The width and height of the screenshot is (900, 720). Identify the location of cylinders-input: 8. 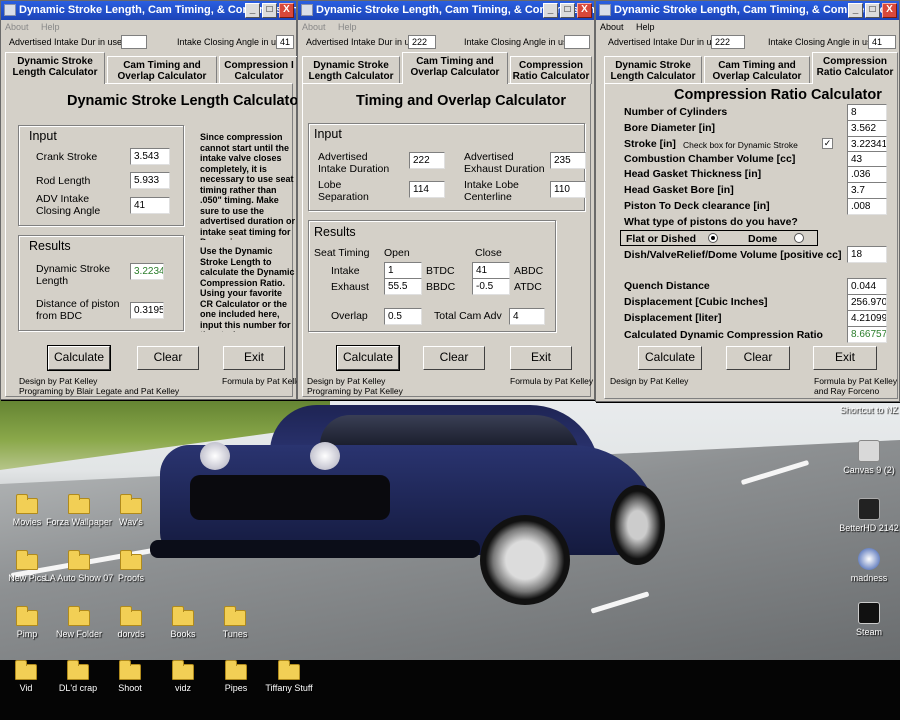
(867, 112).